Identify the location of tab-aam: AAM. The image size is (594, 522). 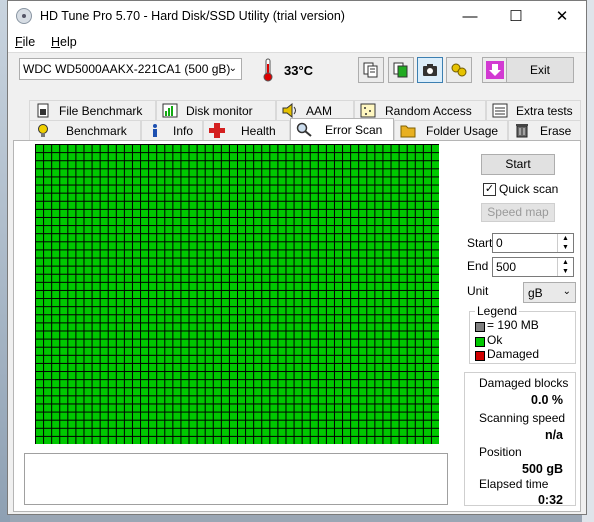
(315, 110).